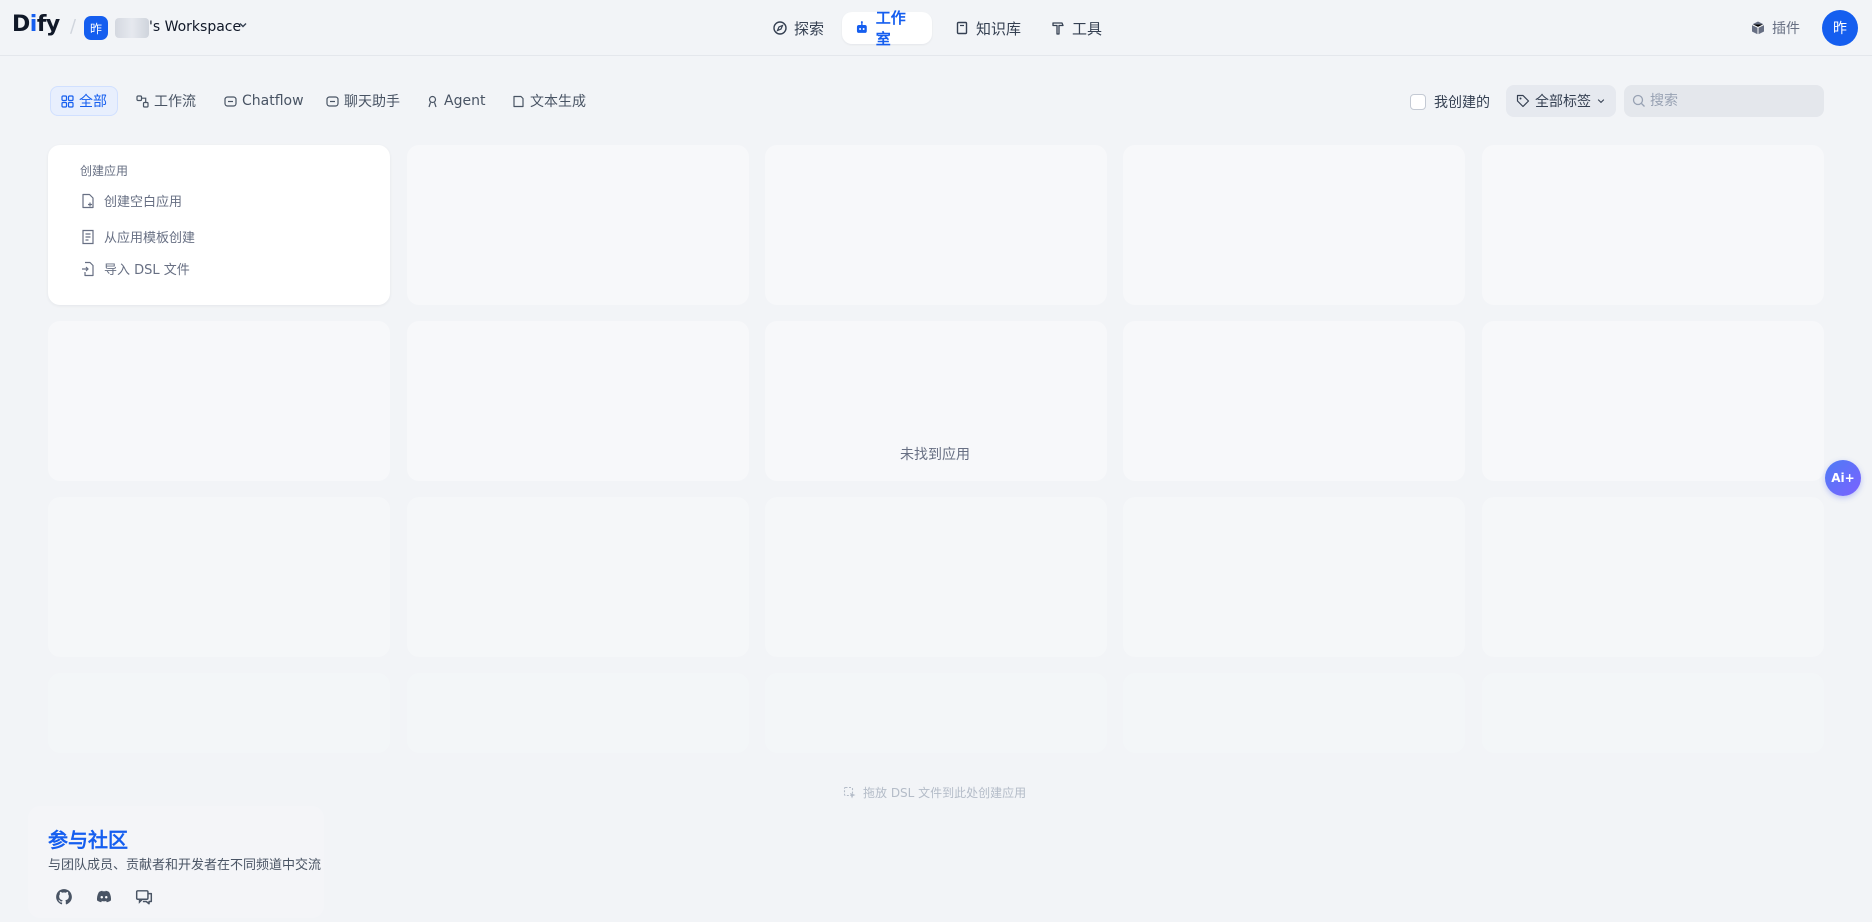 Image resolution: width=1872 pixels, height=922 pixels. I want to click on robot-icon, so click(861, 27).